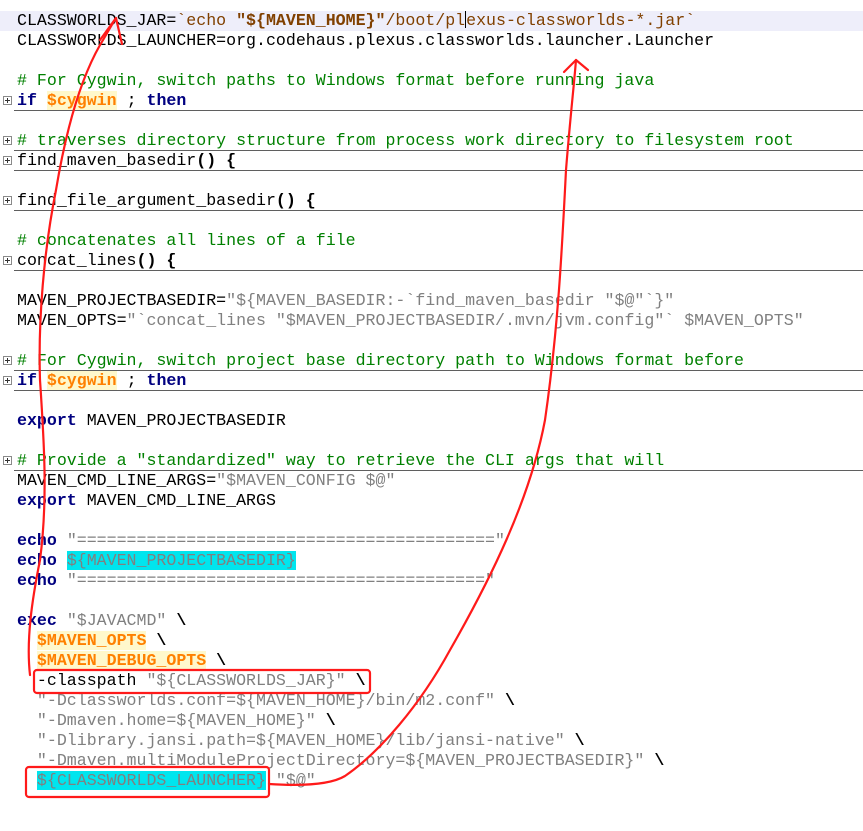  Describe the element at coordinates (72, 346) in the screenshot. I see `arrow-to-classworlds-jar` at that location.